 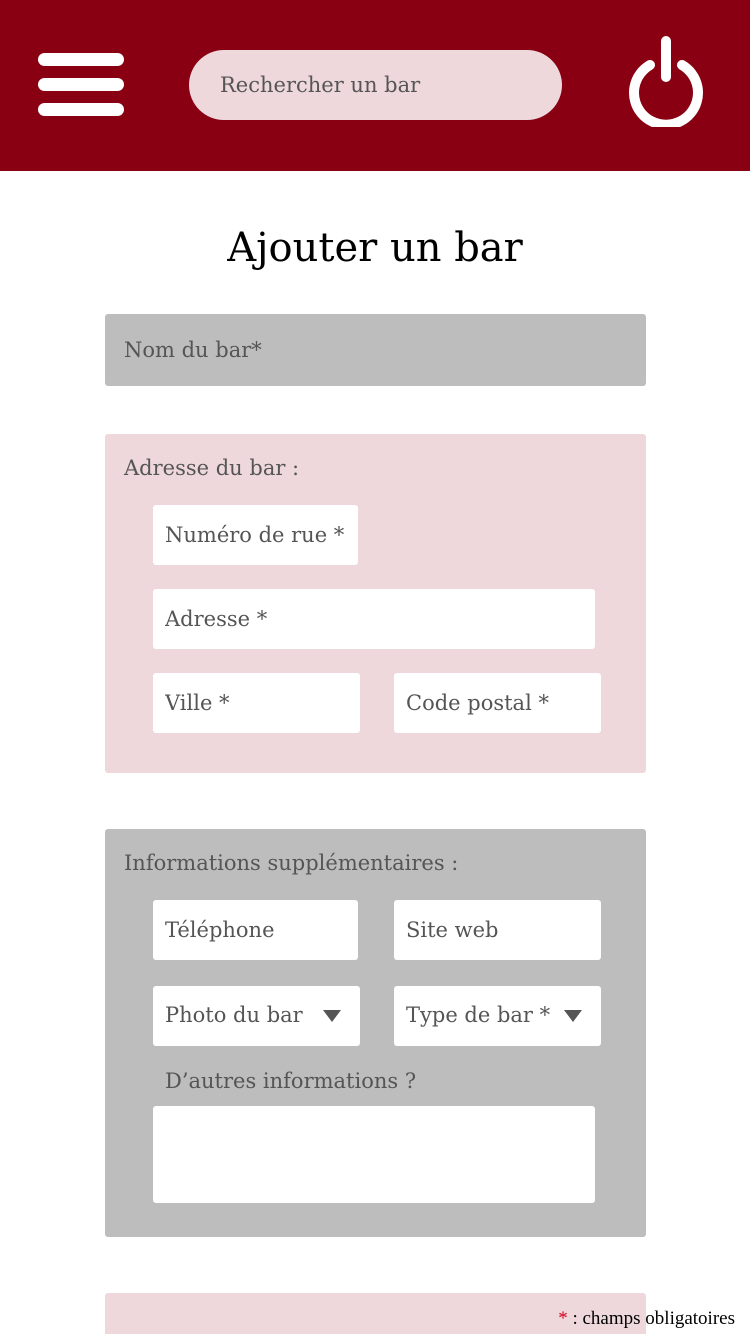 I want to click on postal-code-field, so click(x=497, y=703).